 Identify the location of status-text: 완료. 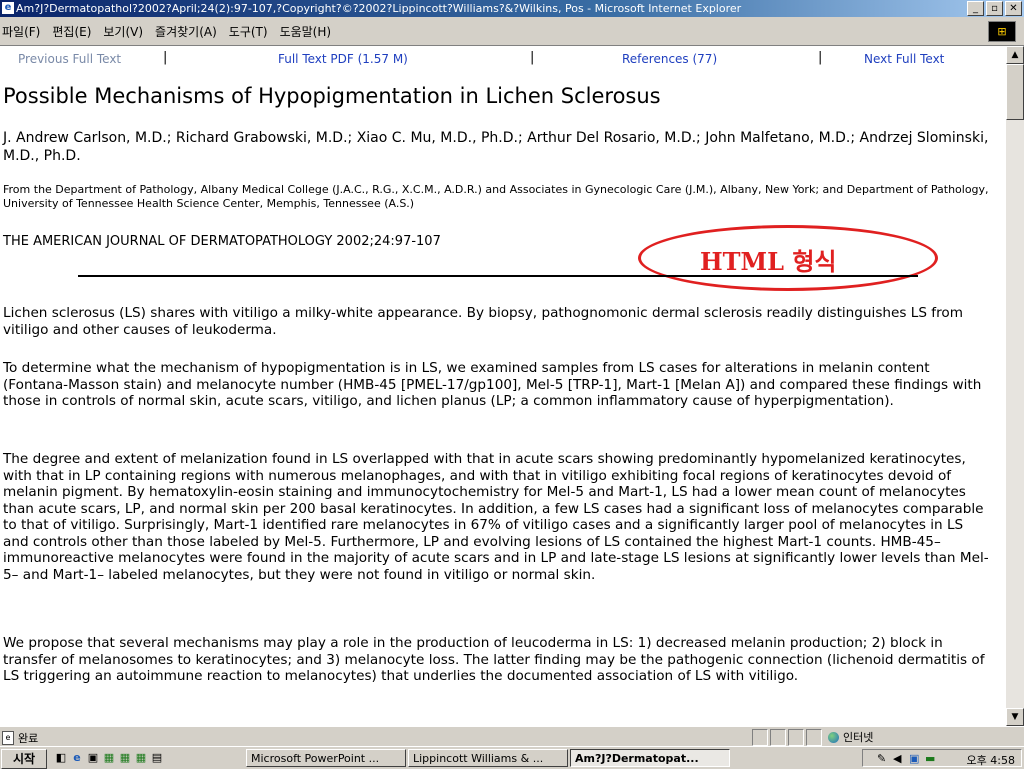
(28, 738).